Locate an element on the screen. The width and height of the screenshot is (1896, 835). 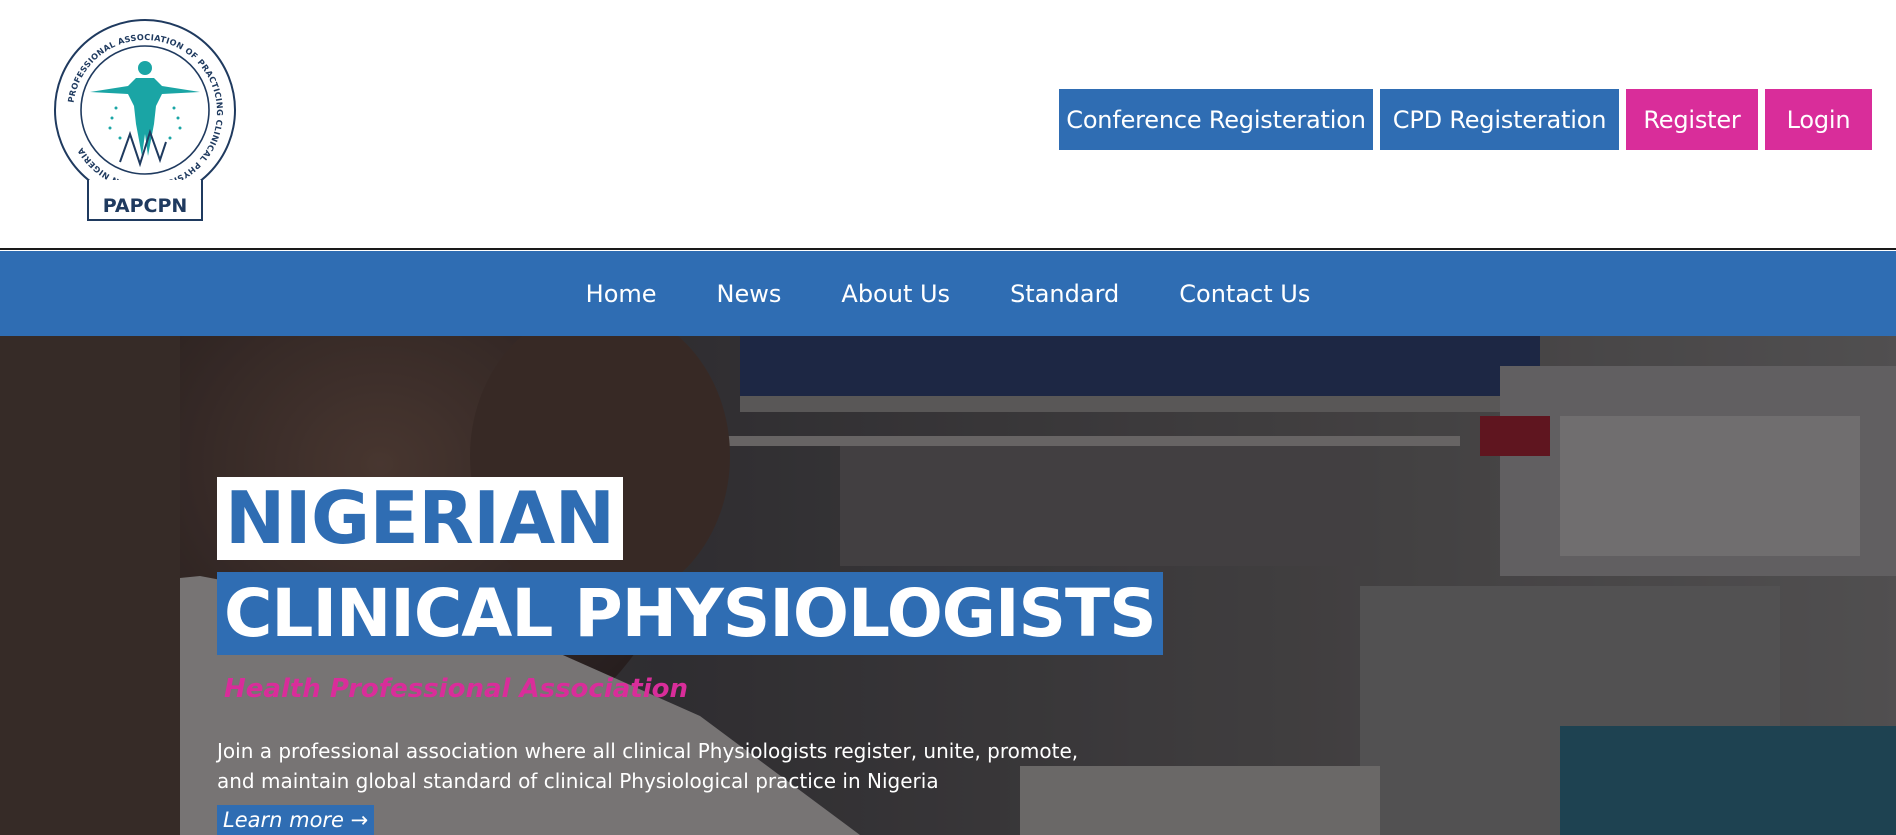
nav-item-news: News is located at coordinates (749, 294).